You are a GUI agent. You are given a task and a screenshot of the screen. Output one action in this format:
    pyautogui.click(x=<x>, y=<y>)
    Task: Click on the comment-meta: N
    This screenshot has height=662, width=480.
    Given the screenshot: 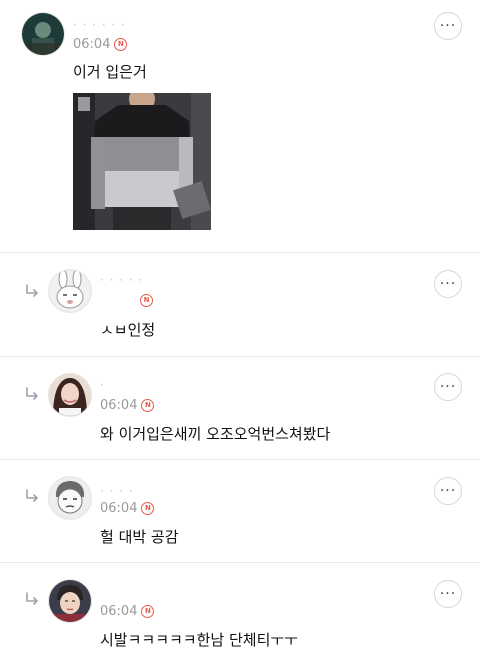 What is the action you would take?
    pyautogui.click(x=126, y=300)
    